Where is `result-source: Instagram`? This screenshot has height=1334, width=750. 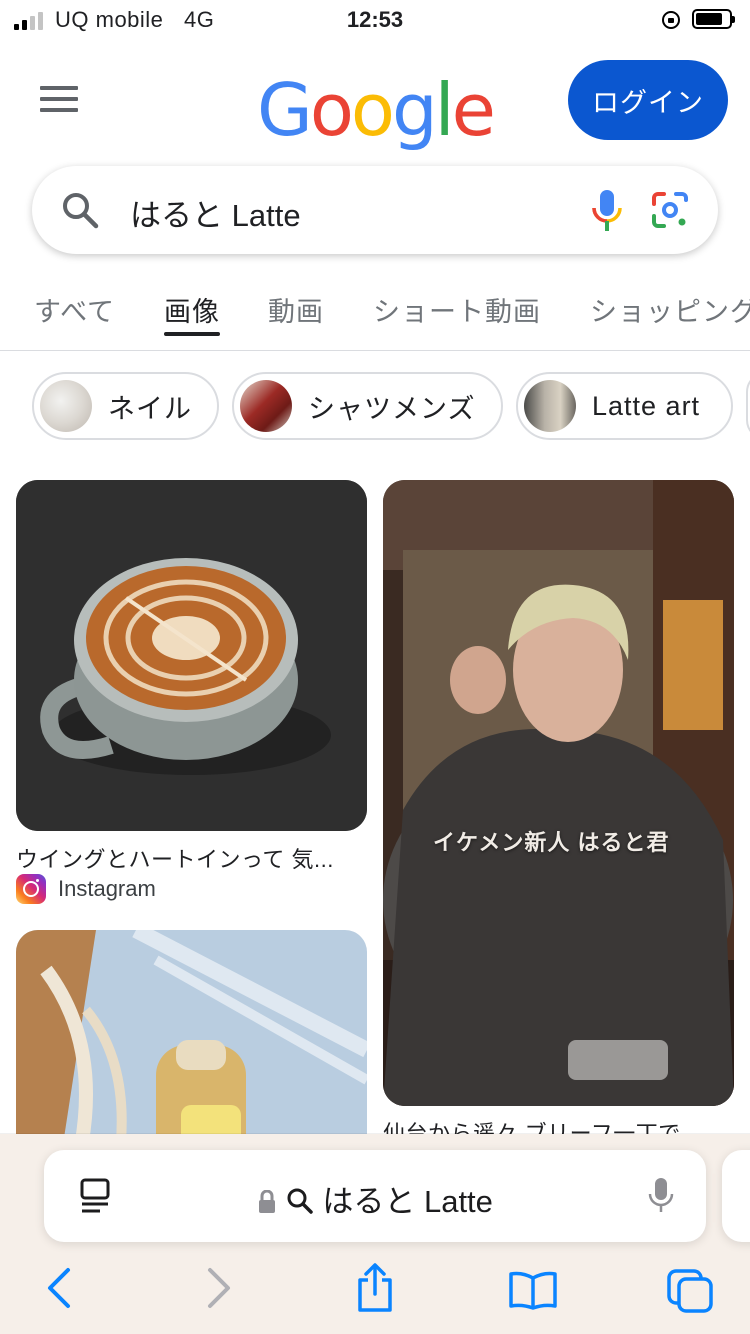 result-source: Instagram is located at coordinates (86, 889).